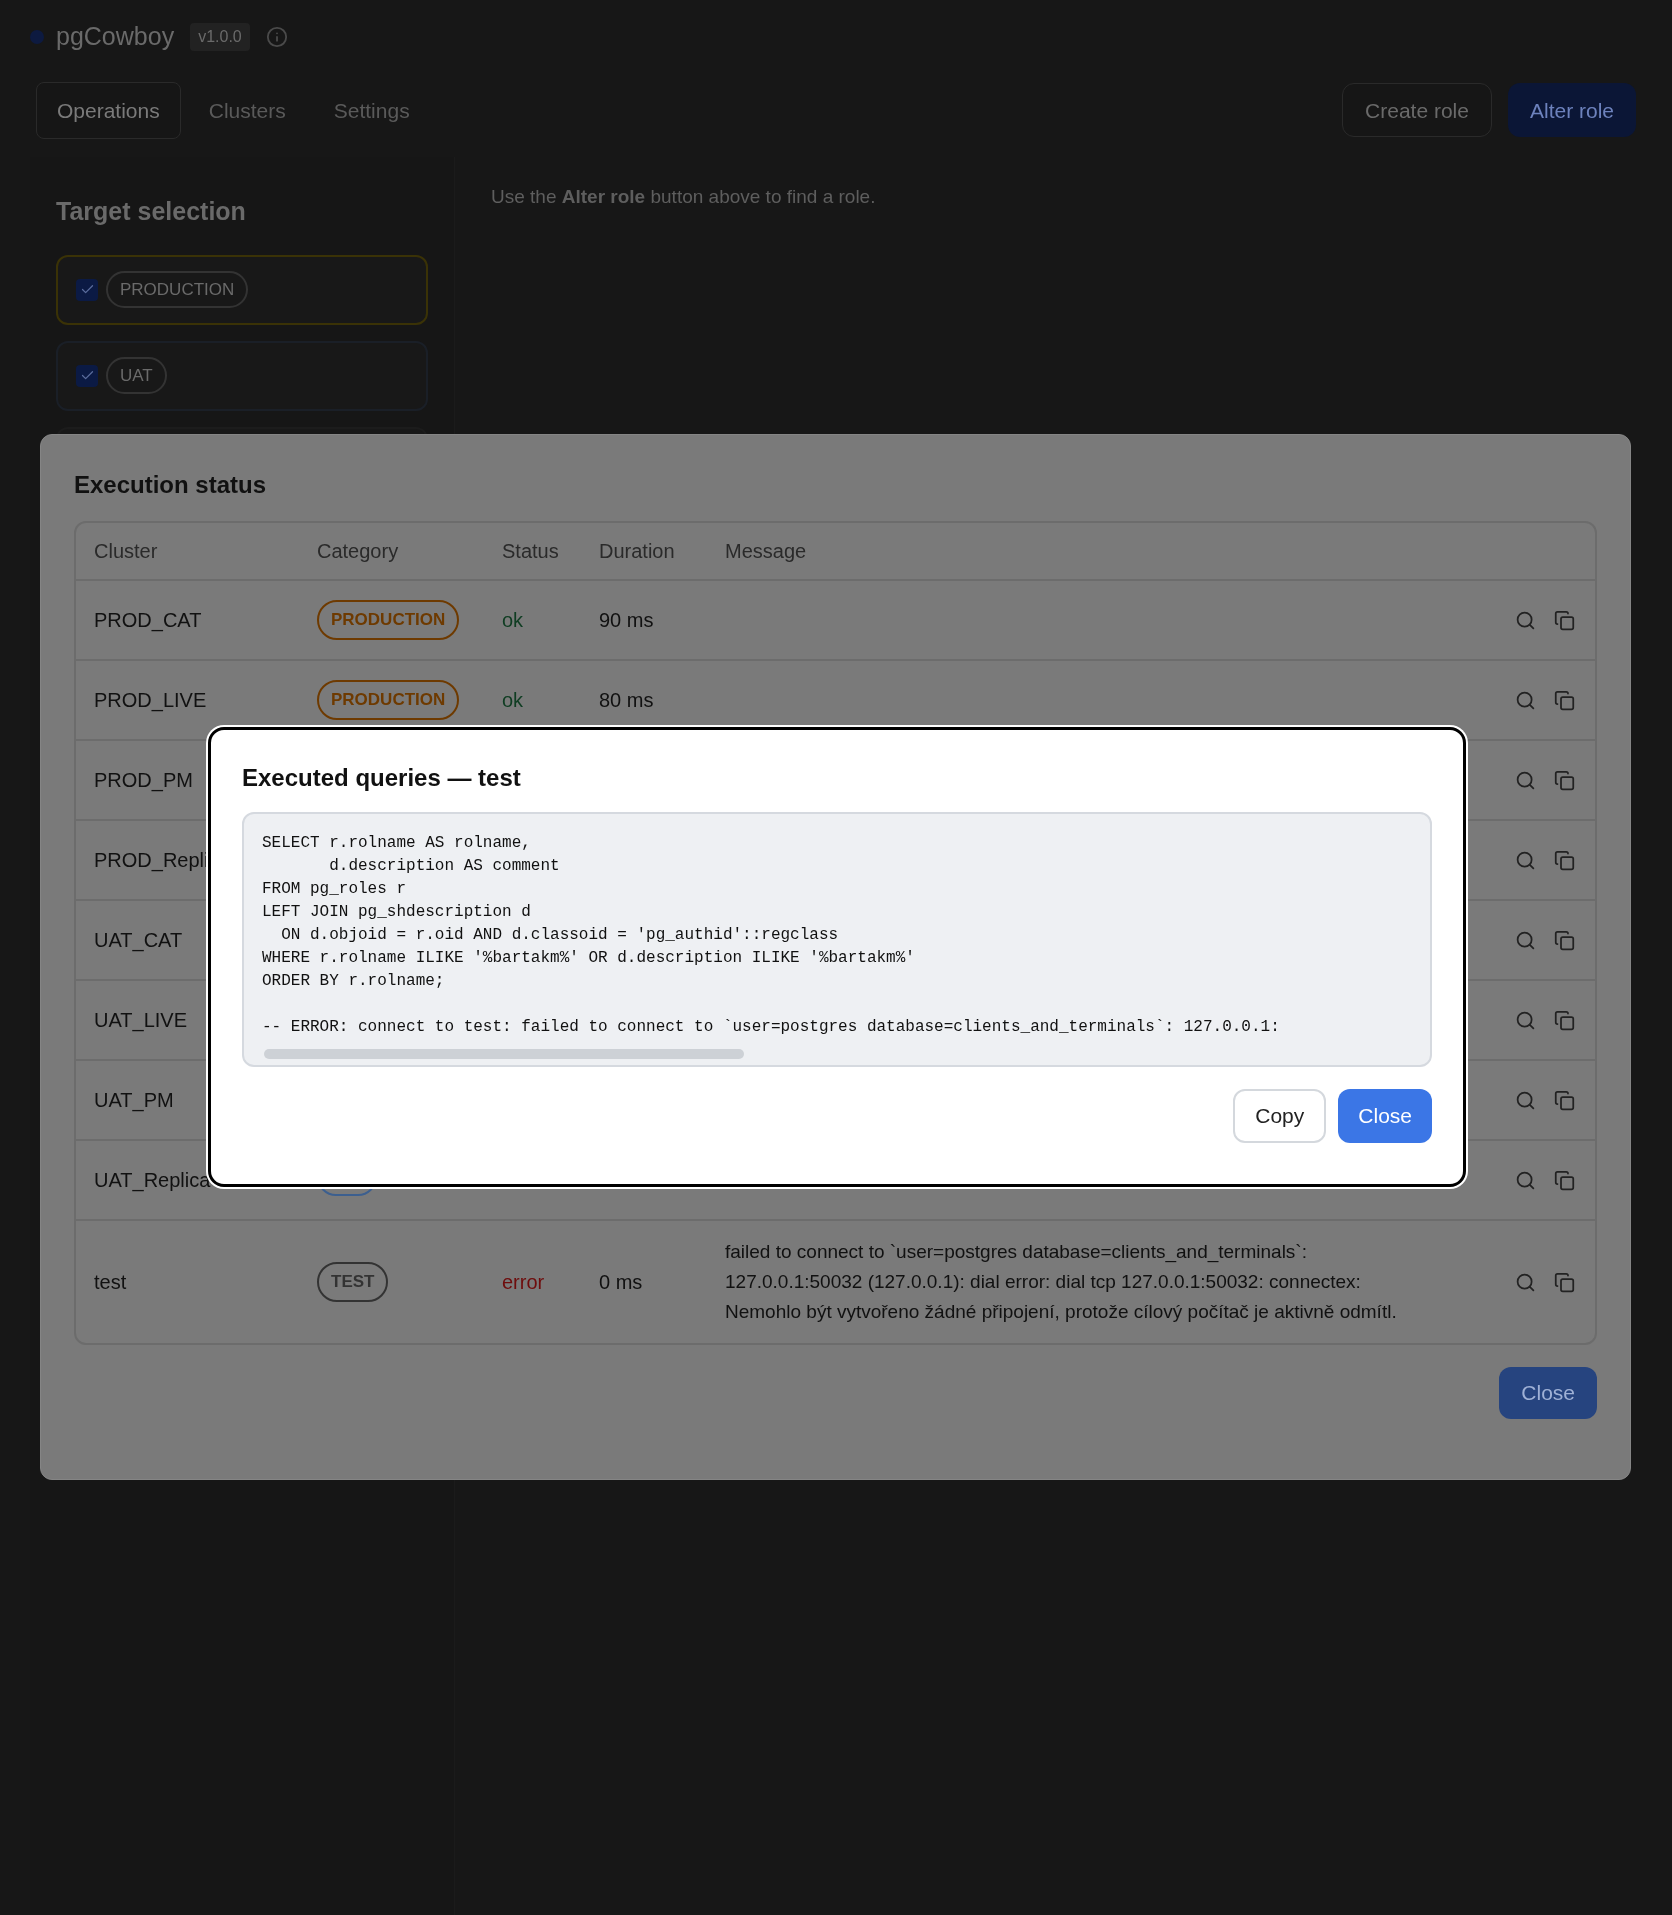 The width and height of the screenshot is (1672, 1915). What do you see at coordinates (115, 36) in the screenshot?
I see `app-name: pgCowboy` at bounding box center [115, 36].